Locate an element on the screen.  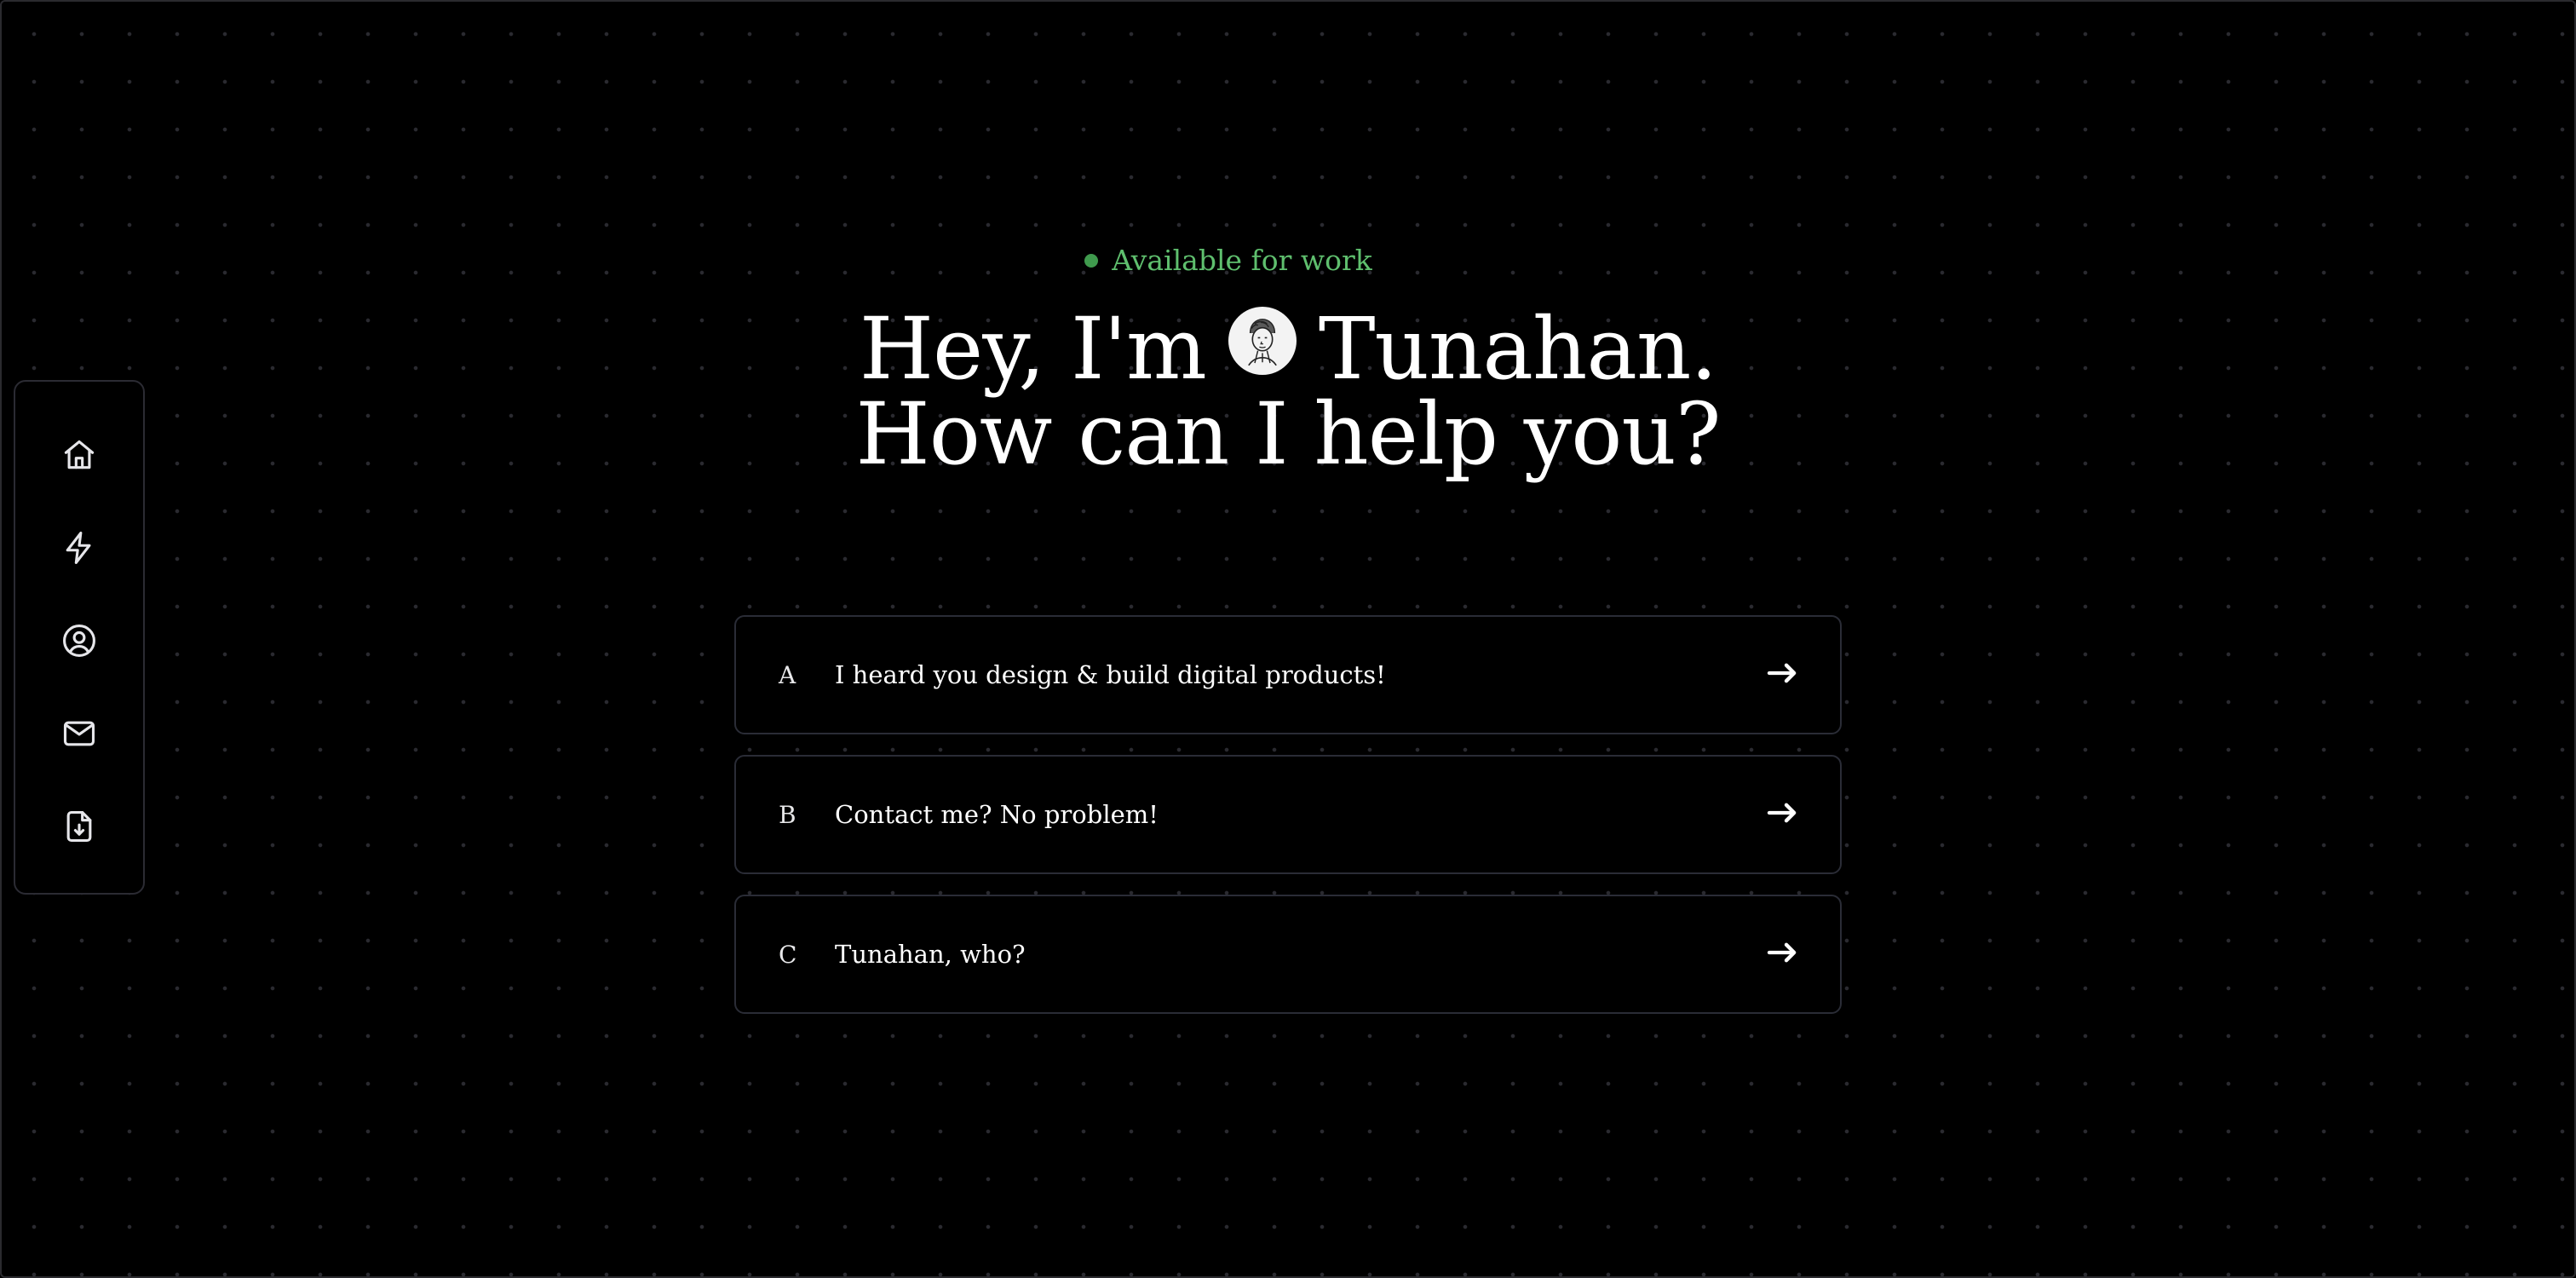
option-letter: B is located at coordinates (788, 814).